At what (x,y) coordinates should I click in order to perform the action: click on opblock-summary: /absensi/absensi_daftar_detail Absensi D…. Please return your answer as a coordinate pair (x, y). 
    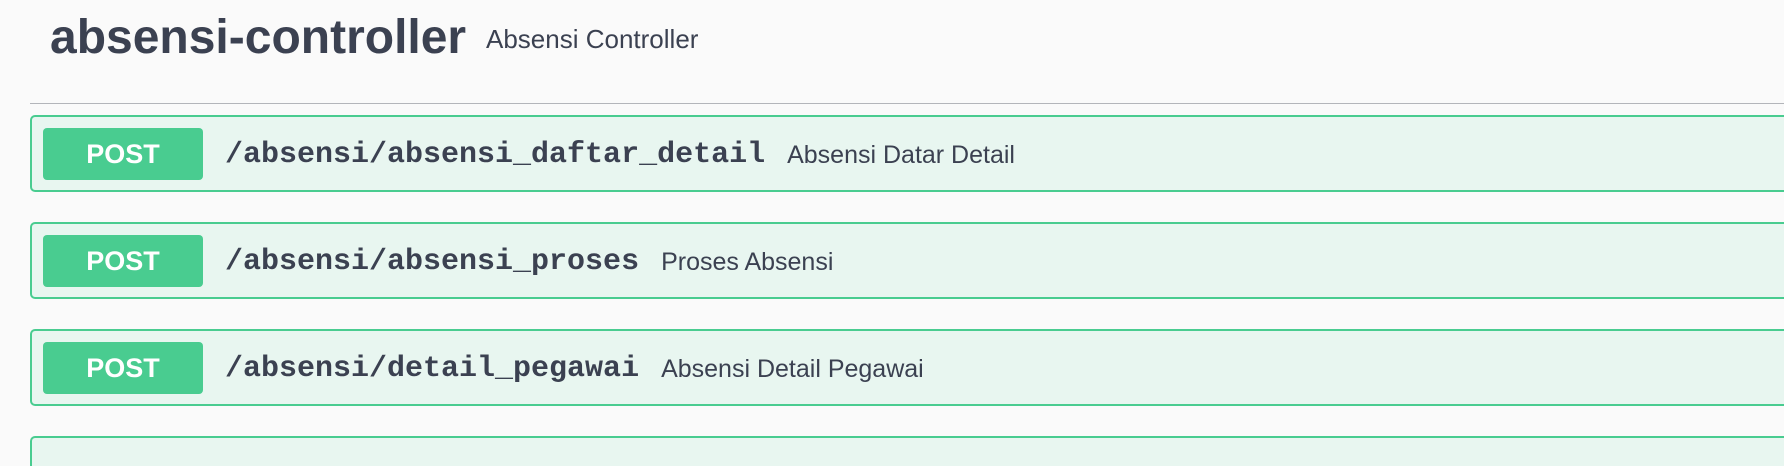
    Looking at the image, I should click on (620, 155).